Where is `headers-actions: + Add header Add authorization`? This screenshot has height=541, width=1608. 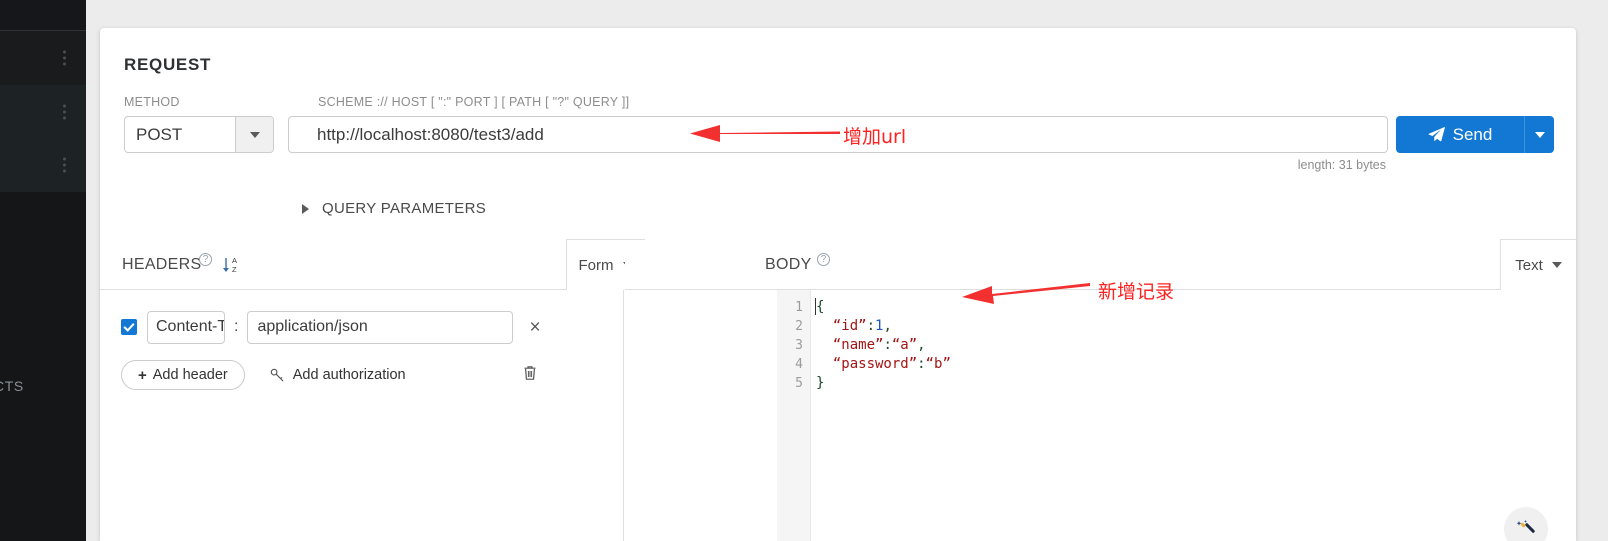 headers-actions: + Add header Add authorization is located at coordinates (362, 375).